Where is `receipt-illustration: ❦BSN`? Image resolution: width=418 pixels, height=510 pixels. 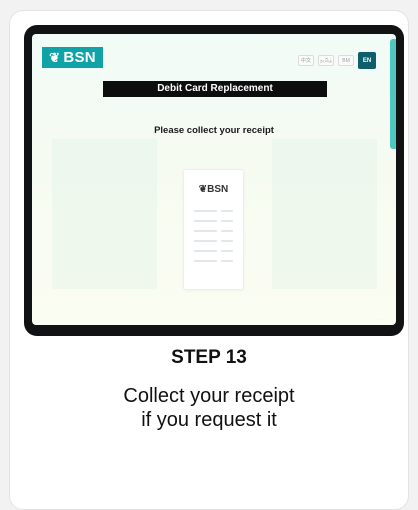 receipt-illustration: ❦BSN is located at coordinates (213, 229).